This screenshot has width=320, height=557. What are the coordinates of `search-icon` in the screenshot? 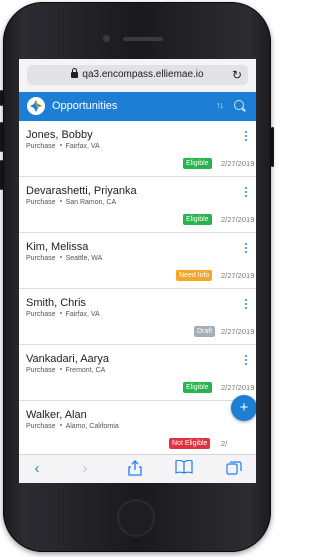 It's located at (239, 105).